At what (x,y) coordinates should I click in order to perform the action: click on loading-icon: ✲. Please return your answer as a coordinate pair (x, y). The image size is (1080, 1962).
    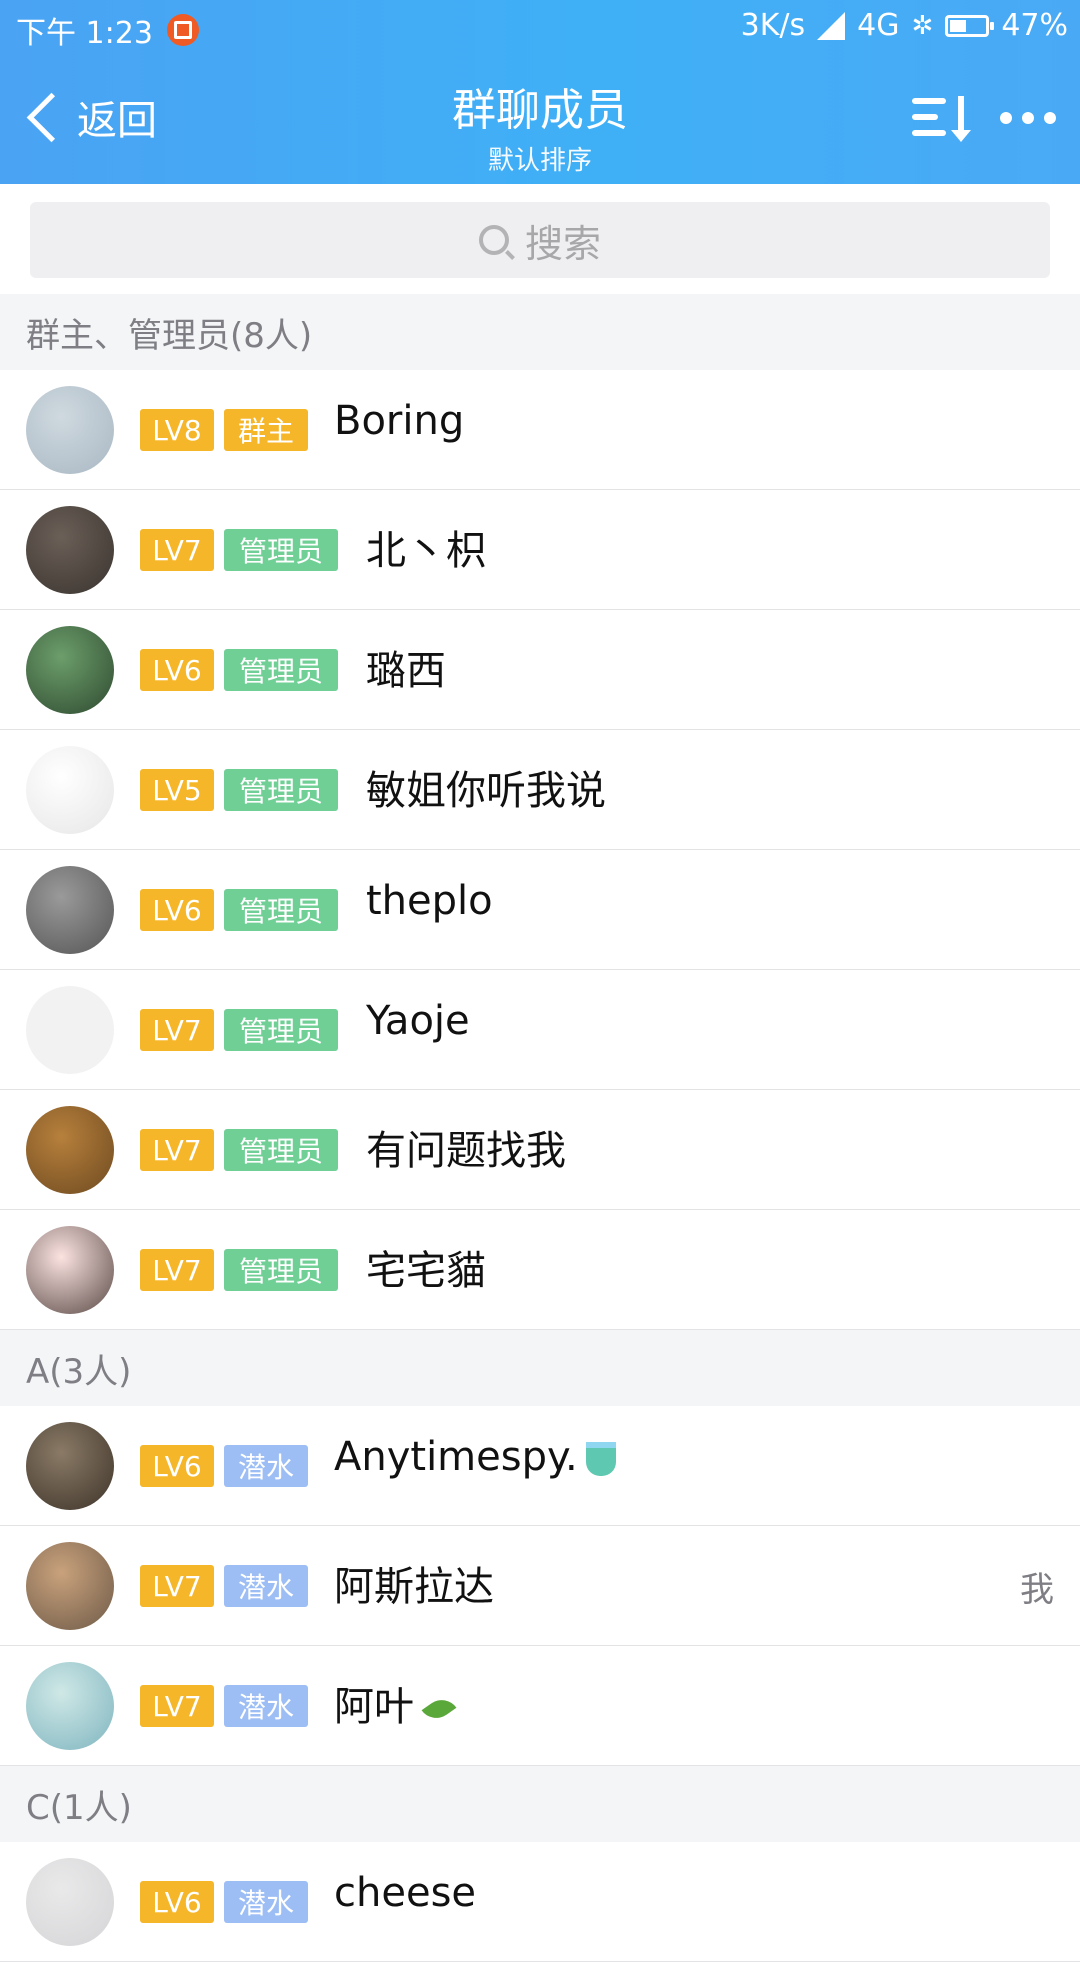
    Looking at the image, I should click on (922, 25).